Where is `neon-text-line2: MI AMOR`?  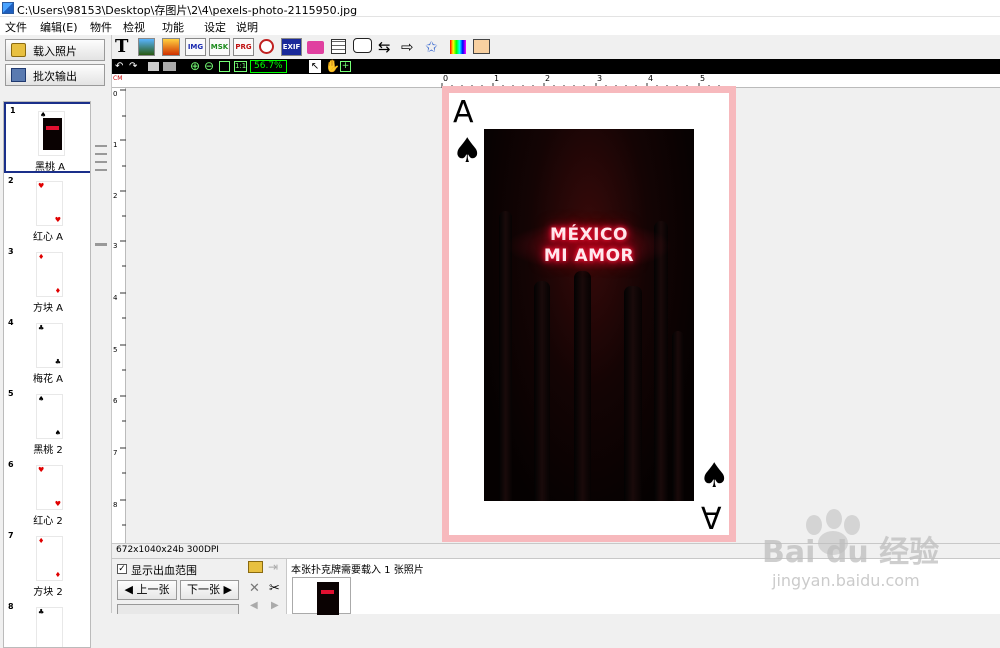 neon-text-line2: MI AMOR is located at coordinates (589, 256).